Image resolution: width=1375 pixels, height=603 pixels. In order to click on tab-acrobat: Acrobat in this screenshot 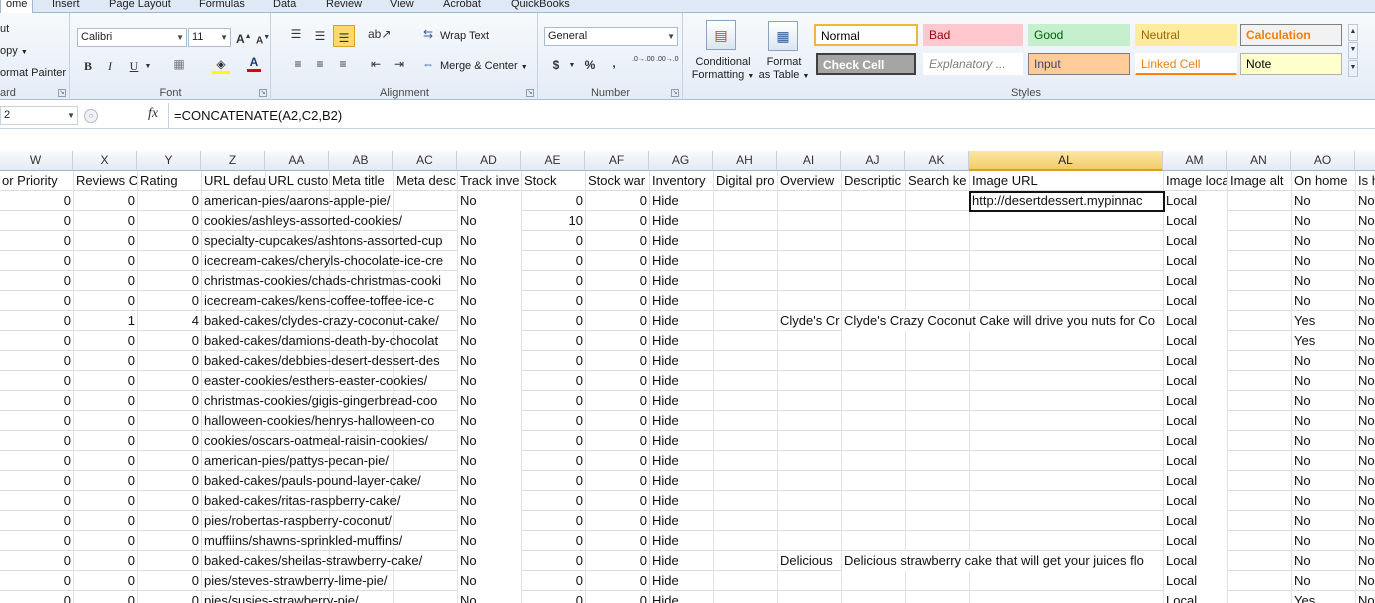, I will do `click(462, 6)`.